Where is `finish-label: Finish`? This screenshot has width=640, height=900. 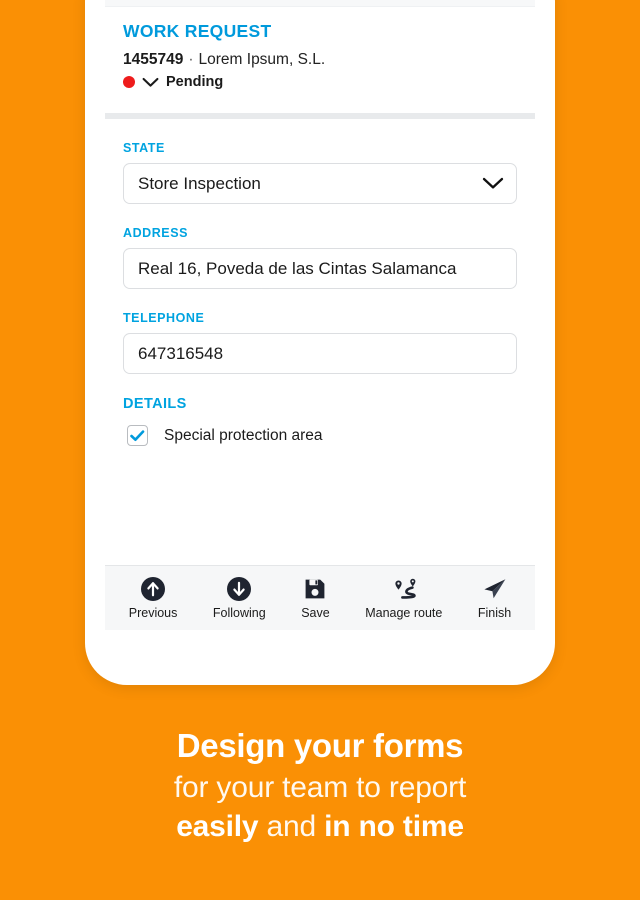
finish-label: Finish is located at coordinates (494, 613).